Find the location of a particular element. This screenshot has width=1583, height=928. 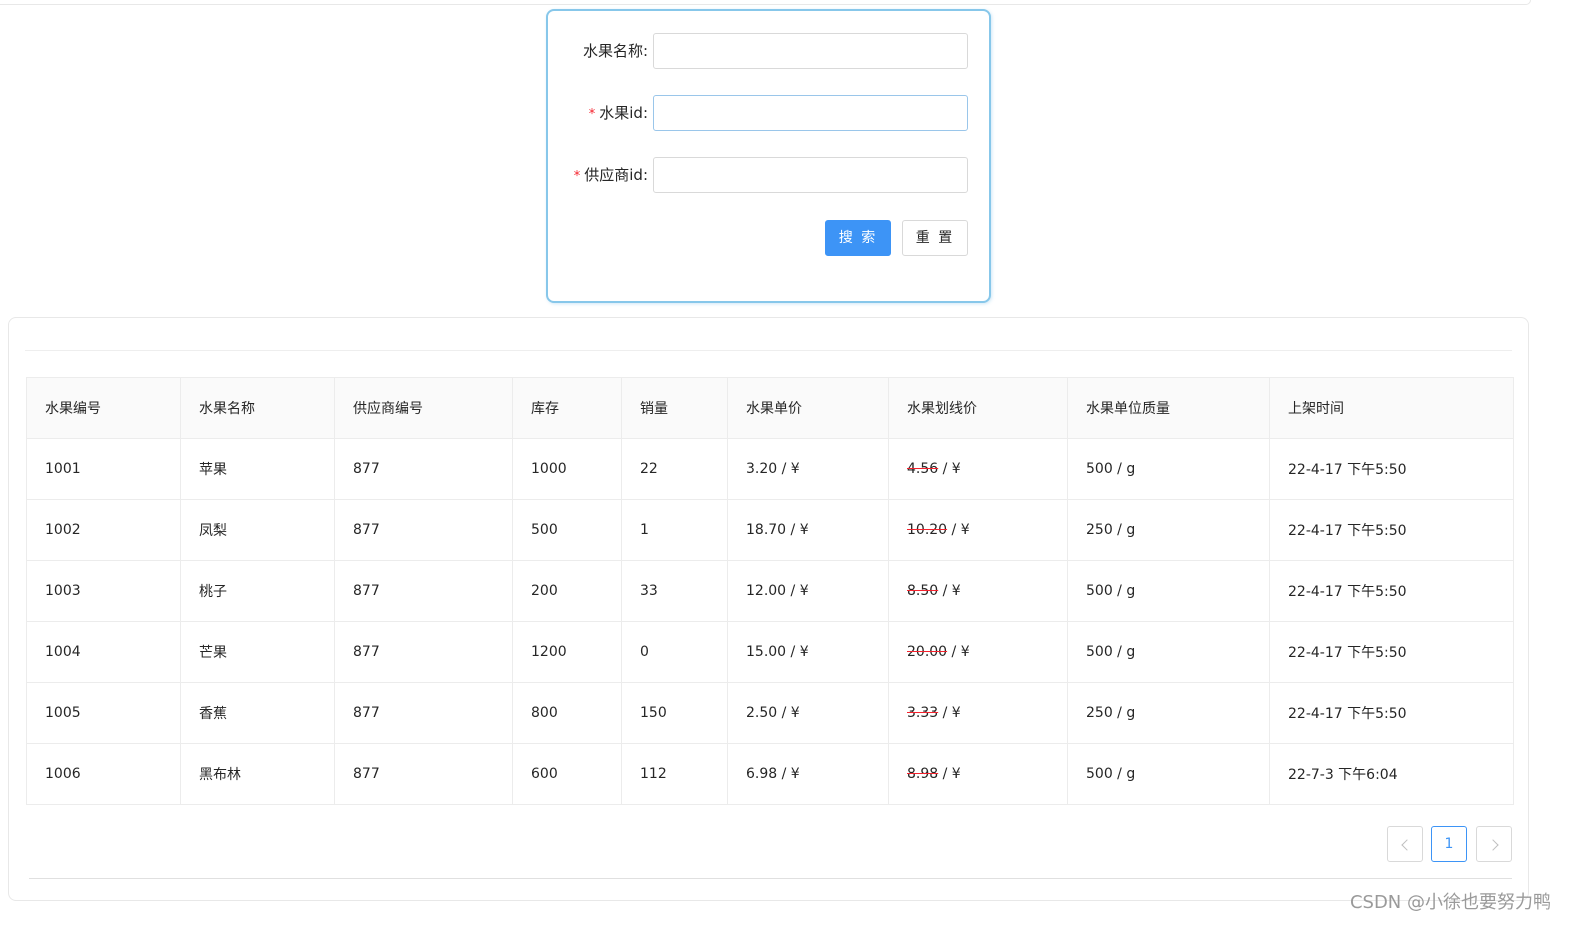

column-header-fruit-id: 水果编号 is located at coordinates (103, 408).